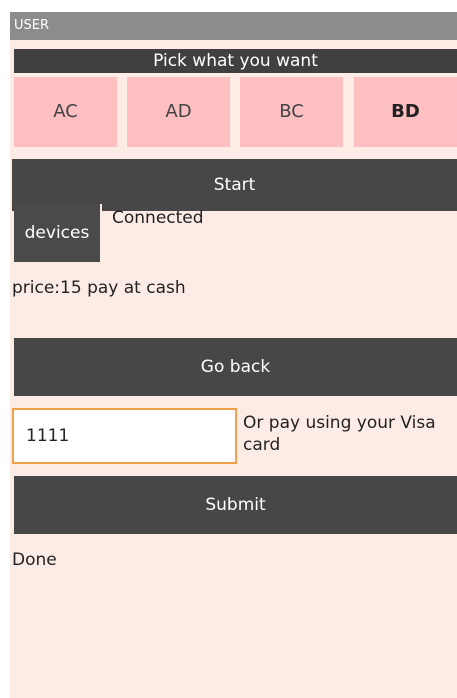 This screenshot has height=698, width=457. What do you see at coordinates (34, 560) in the screenshot?
I see `done-status: Done` at bounding box center [34, 560].